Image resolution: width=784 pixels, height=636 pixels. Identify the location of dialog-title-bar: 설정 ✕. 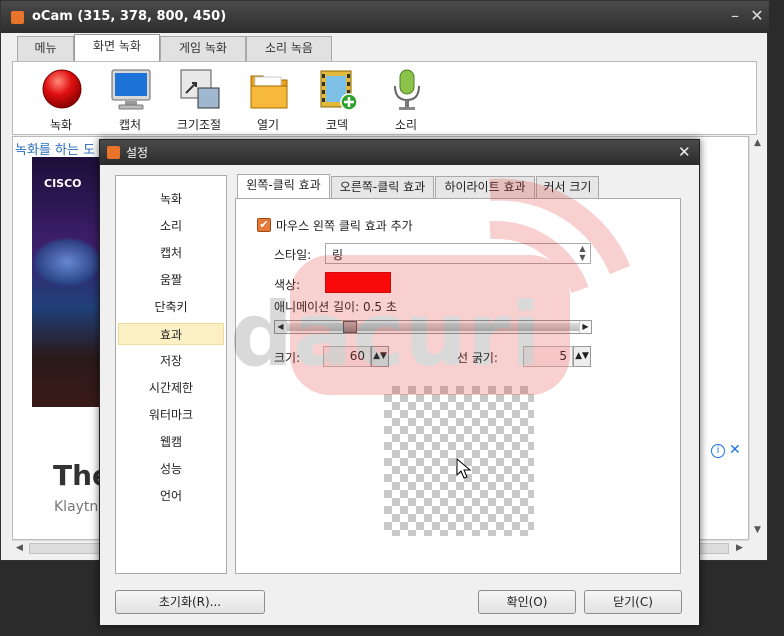
(399, 152).